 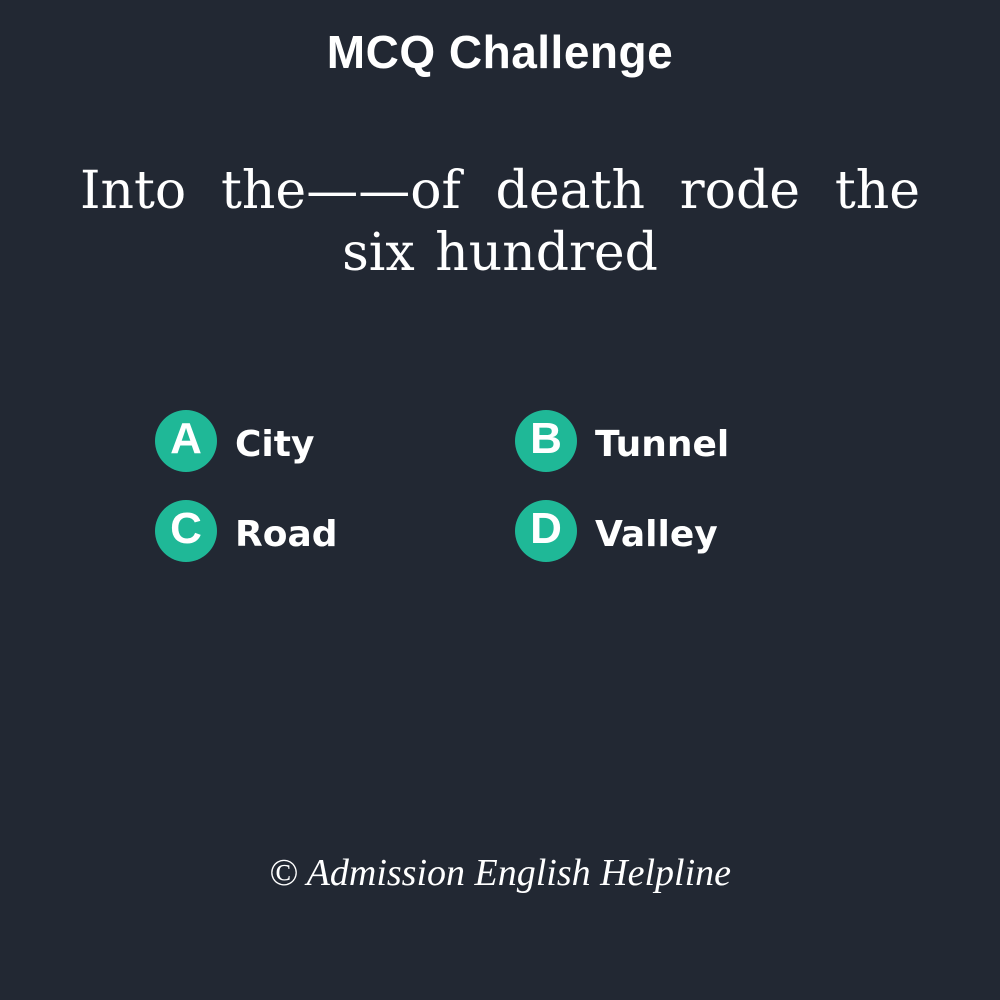 I want to click on question-text: Into the——of death rode the six hundred, so click(x=500, y=222).